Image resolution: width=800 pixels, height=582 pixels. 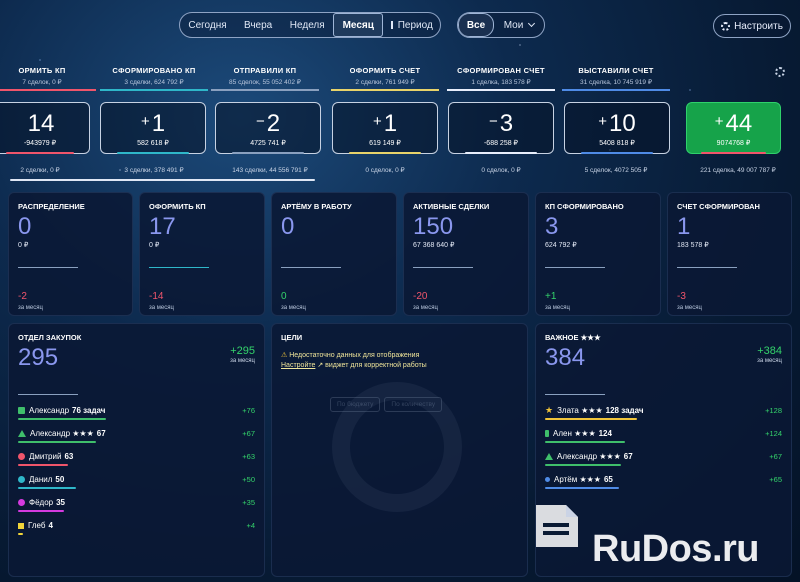 I want to click on employee-row: Александр 76 задач +76, so click(x=136, y=415).